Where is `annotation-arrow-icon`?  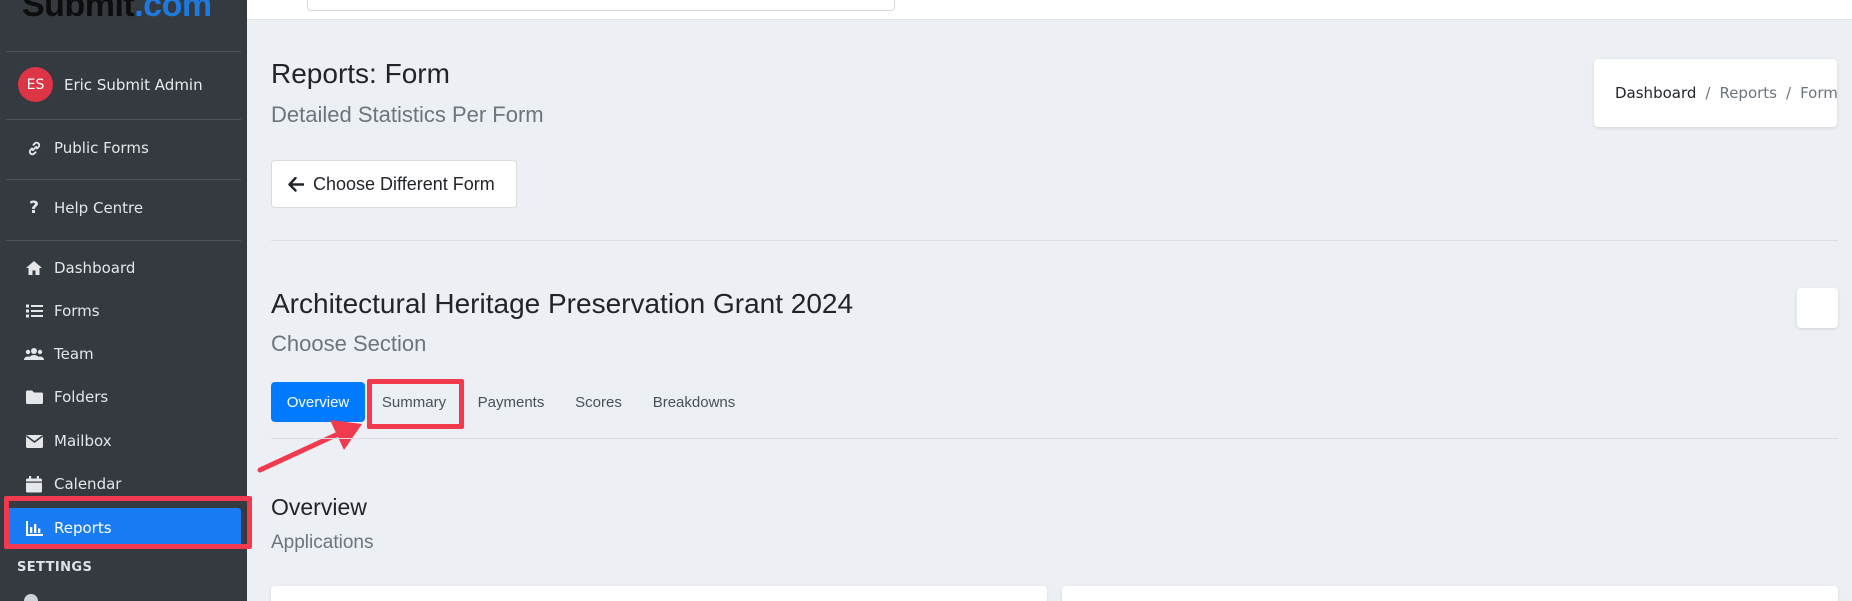
annotation-arrow-icon is located at coordinates (309, 446).